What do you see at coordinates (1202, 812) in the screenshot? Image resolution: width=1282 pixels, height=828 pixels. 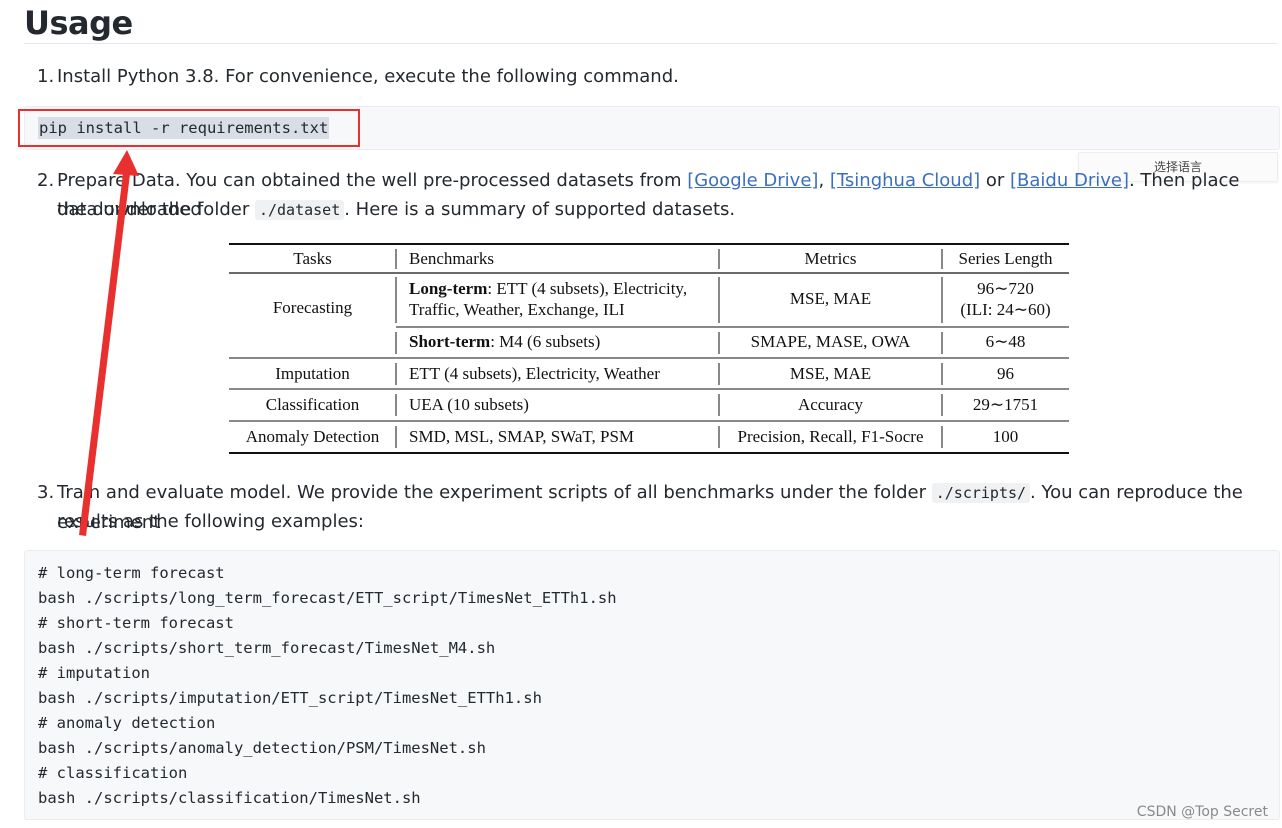 I see `watermark: CSDN @Top Secret` at bounding box center [1202, 812].